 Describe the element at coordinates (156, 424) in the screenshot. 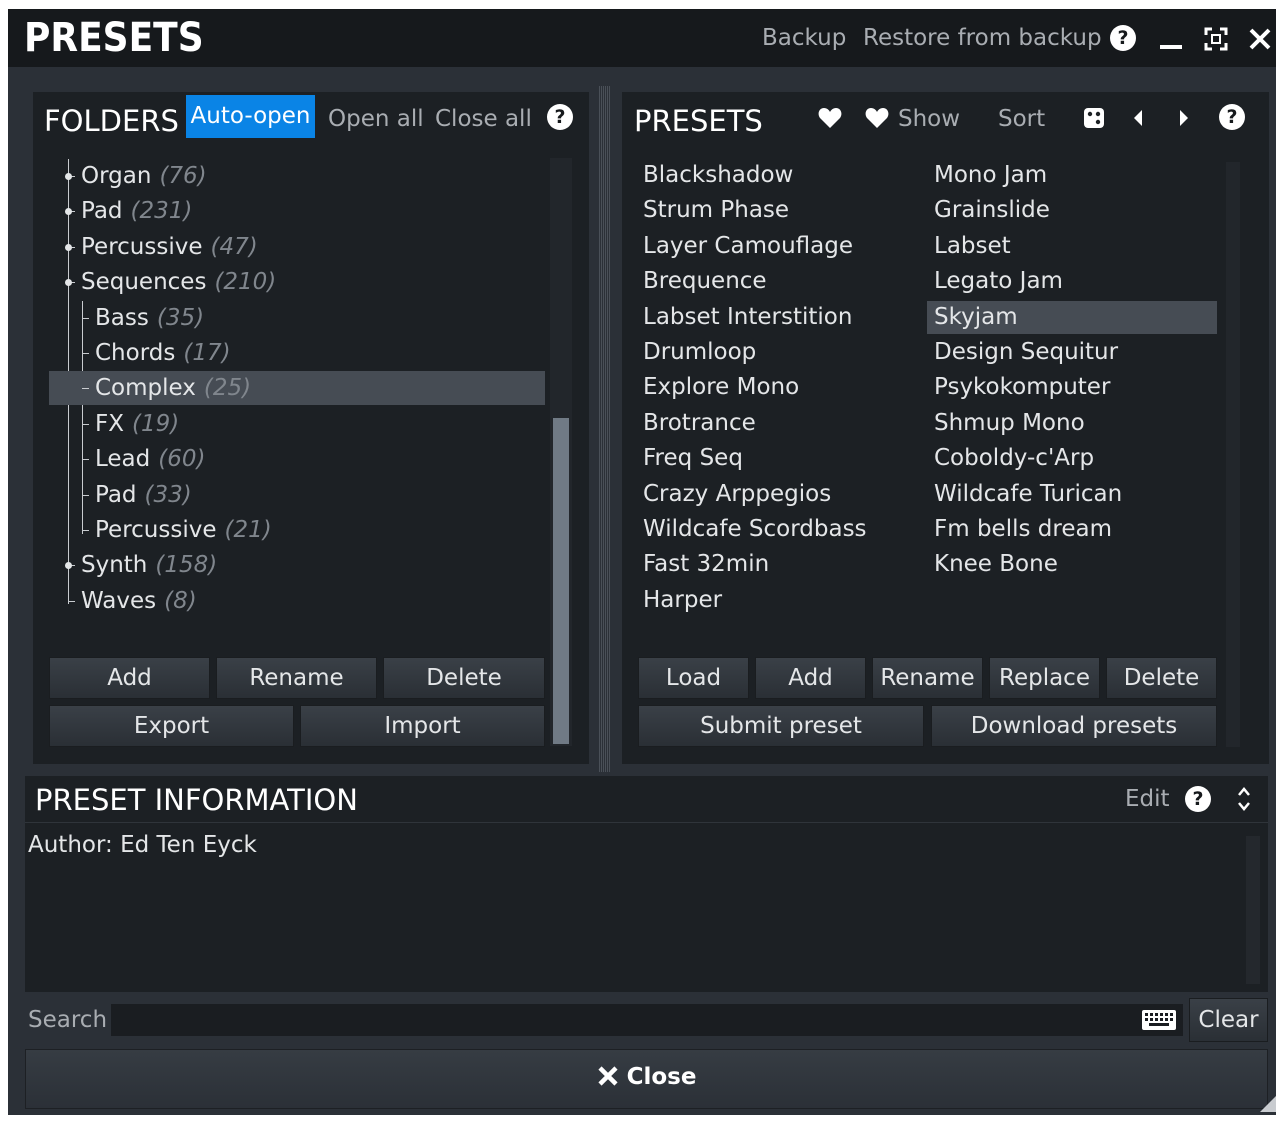

I see `folder-count: (19)` at that location.